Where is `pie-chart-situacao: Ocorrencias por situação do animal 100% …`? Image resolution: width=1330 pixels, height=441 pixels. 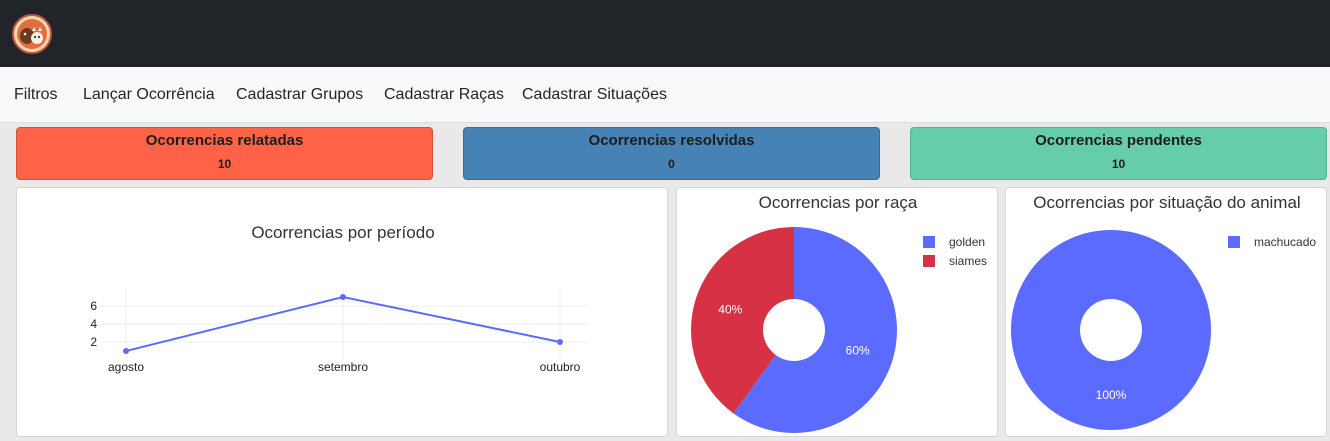 pie-chart-situacao: Ocorrencias por situação do animal 100% … is located at coordinates (1163, 311).